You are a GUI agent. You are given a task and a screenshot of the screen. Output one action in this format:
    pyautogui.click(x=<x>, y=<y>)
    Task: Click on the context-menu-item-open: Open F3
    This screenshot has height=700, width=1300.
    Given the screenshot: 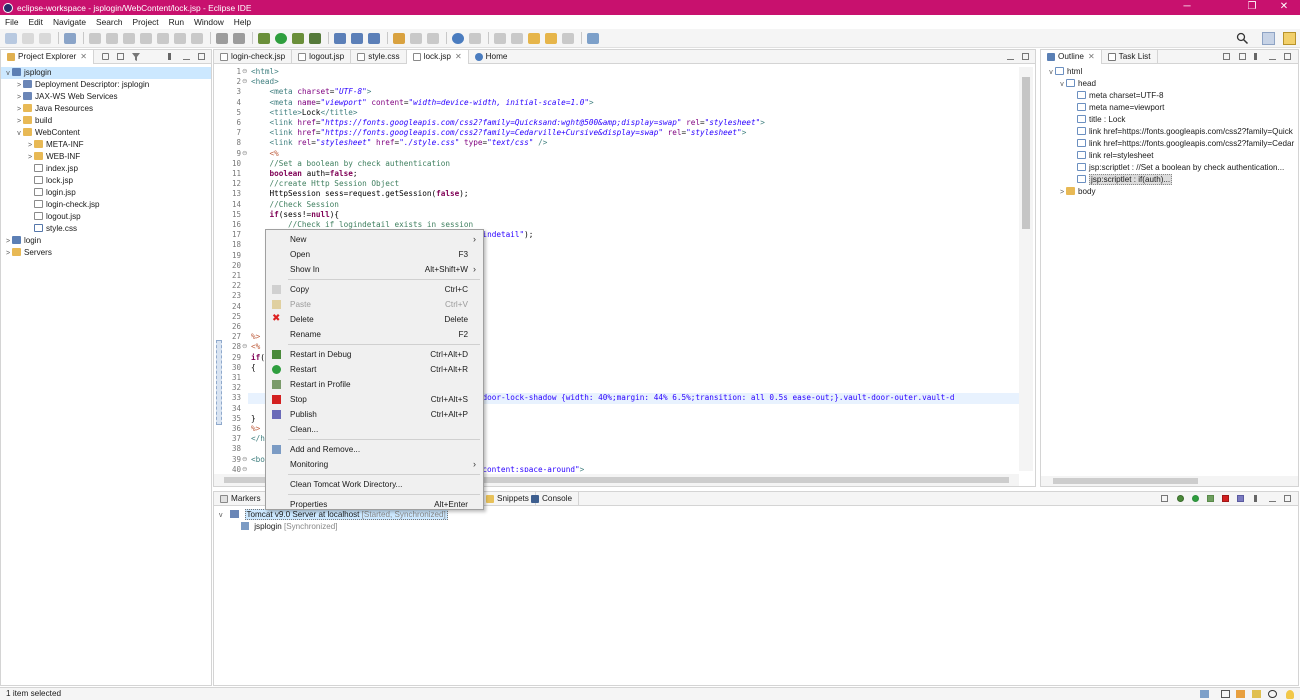 What is the action you would take?
    pyautogui.click(x=374, y=254)
    